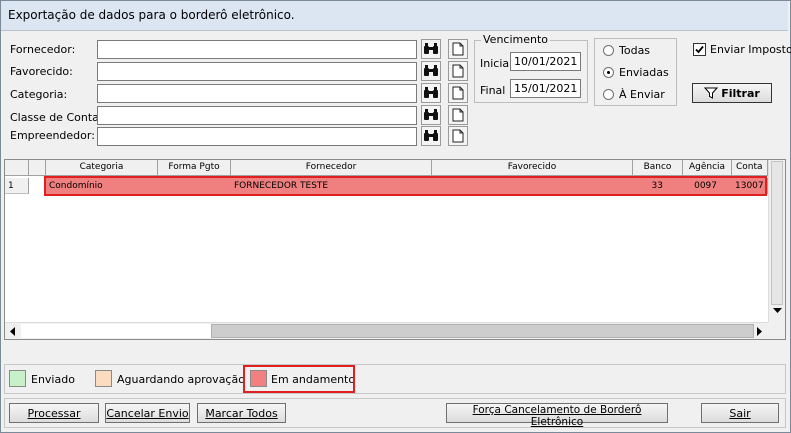  Describe the element at coordinates (52, 135) in the screenshot. I see `empreendedor-label: Empreendedor:` at that location.